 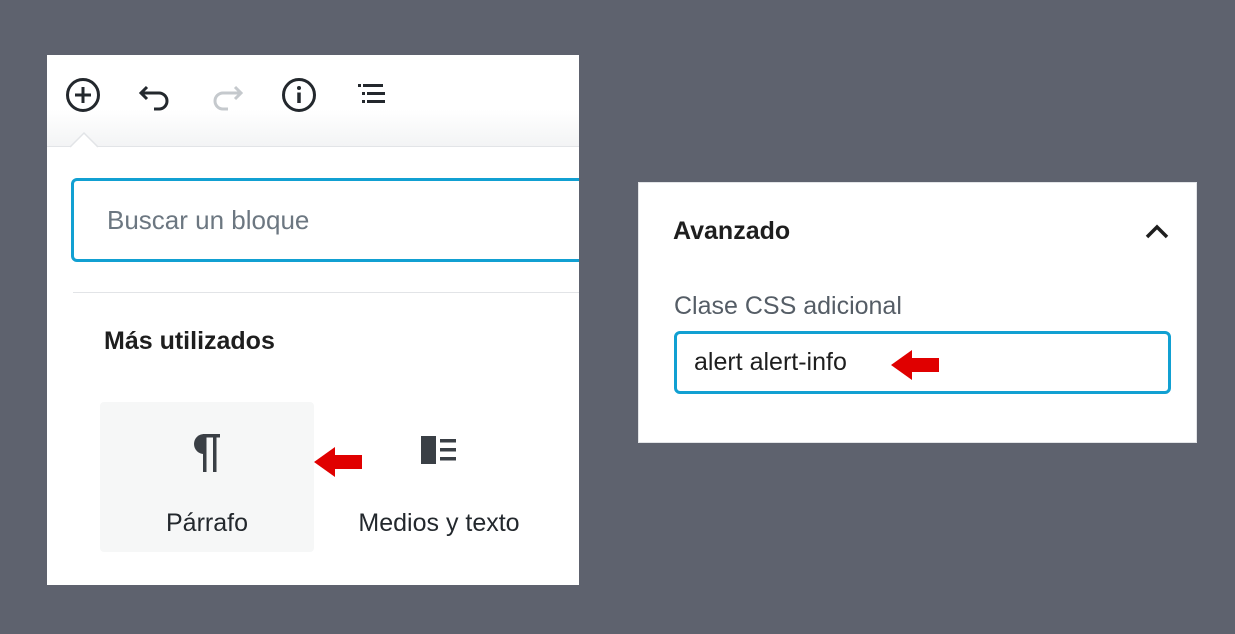 I want to click on css-class-input, so click(x=844, y=362).